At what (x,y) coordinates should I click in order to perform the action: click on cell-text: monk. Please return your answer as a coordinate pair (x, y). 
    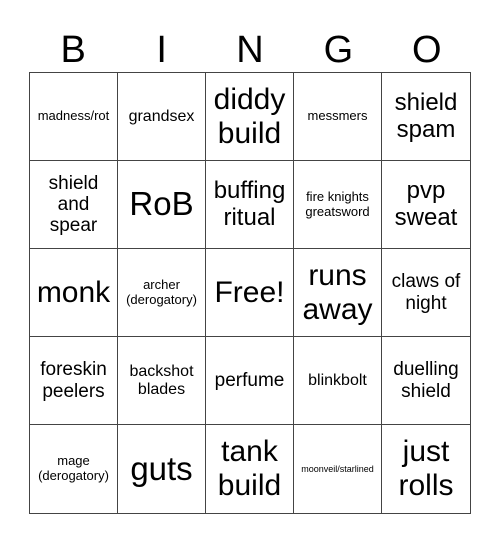
    Looking at the image, I should click on (73, 292).